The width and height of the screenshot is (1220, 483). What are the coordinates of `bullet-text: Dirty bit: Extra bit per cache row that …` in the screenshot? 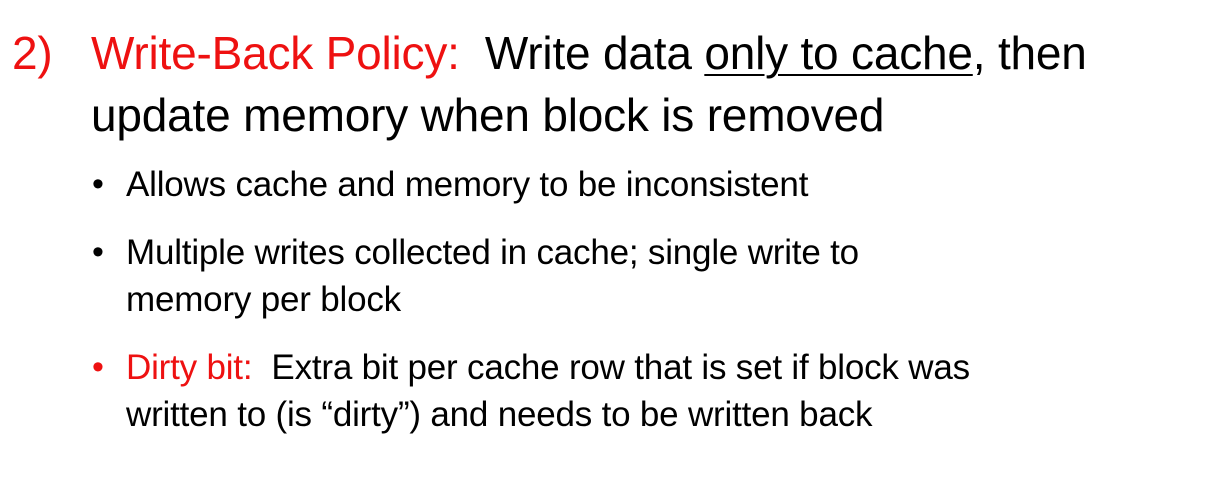 It's located at (548, 367).